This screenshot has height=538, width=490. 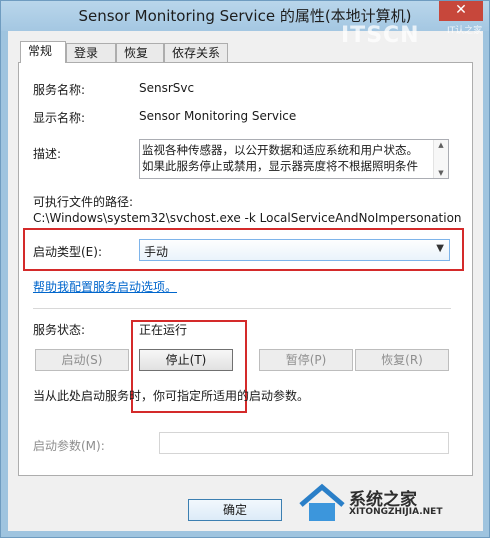 I want to click on house-logo-icon, so click(x=322, y=502).